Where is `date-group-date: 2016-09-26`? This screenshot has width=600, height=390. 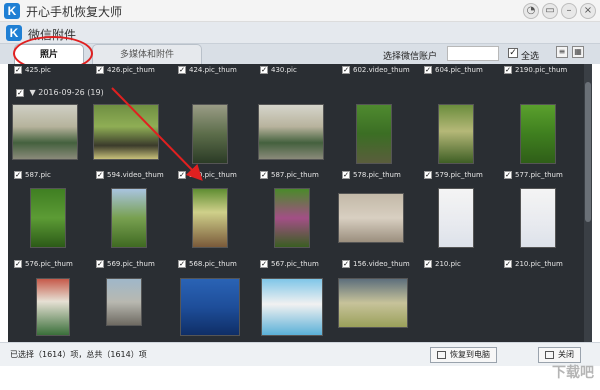
date-group-date: 2016-09-26 is located at coordinates (61, 92).